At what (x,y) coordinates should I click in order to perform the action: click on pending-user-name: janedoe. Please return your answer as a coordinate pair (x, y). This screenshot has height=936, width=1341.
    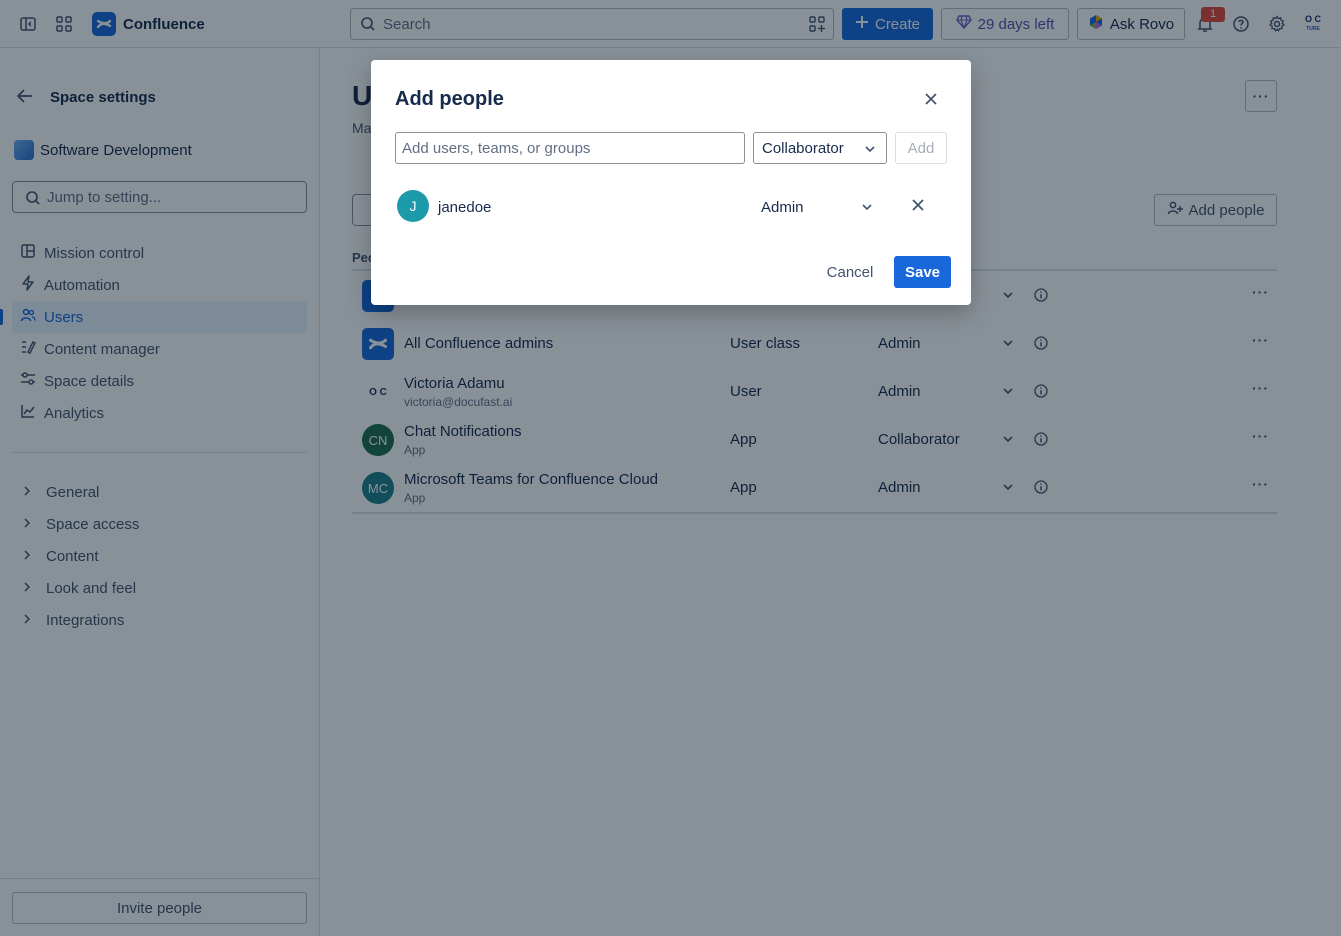
    Looking at the image, I should click on (465, 207).